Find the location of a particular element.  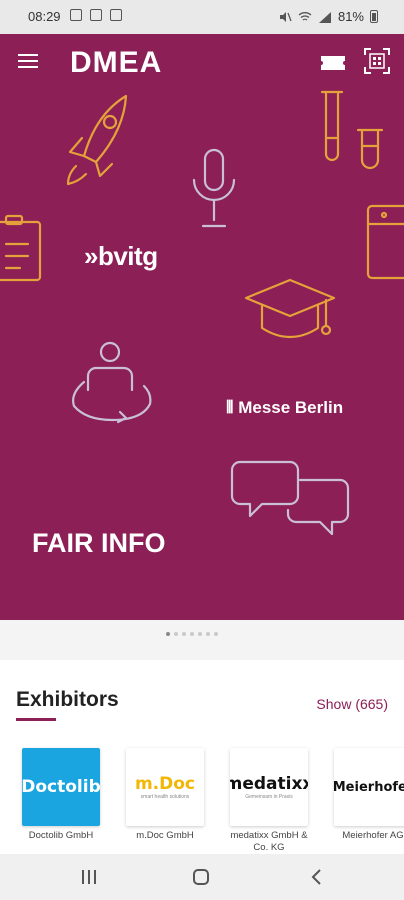

exhibitor-name: medatixx GmbH & Co. KG is located at coordinates (269, 841).